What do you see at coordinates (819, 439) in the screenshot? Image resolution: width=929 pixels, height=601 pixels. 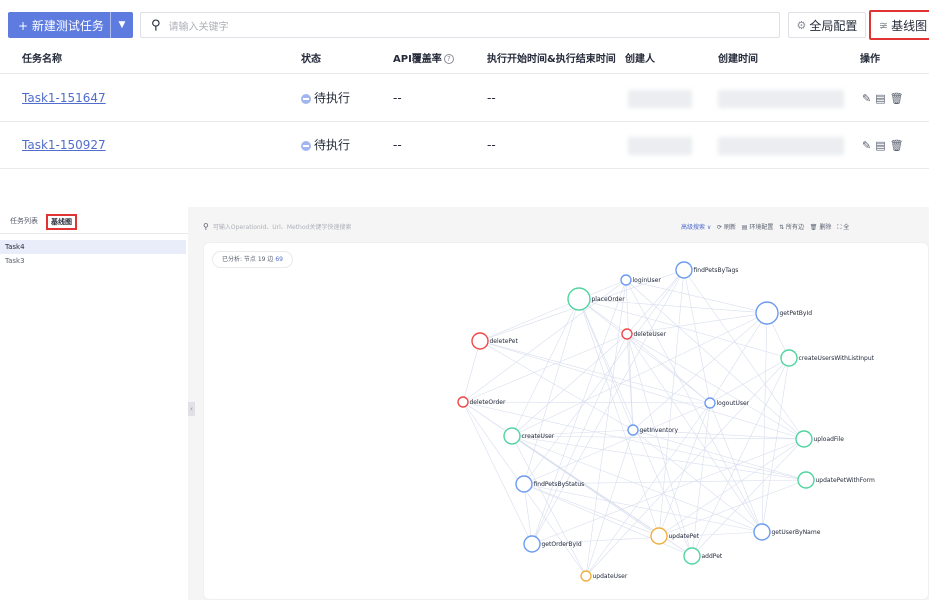 I see `graph-node-uploadFile: uploadFile` at bounding box center [819, 439].